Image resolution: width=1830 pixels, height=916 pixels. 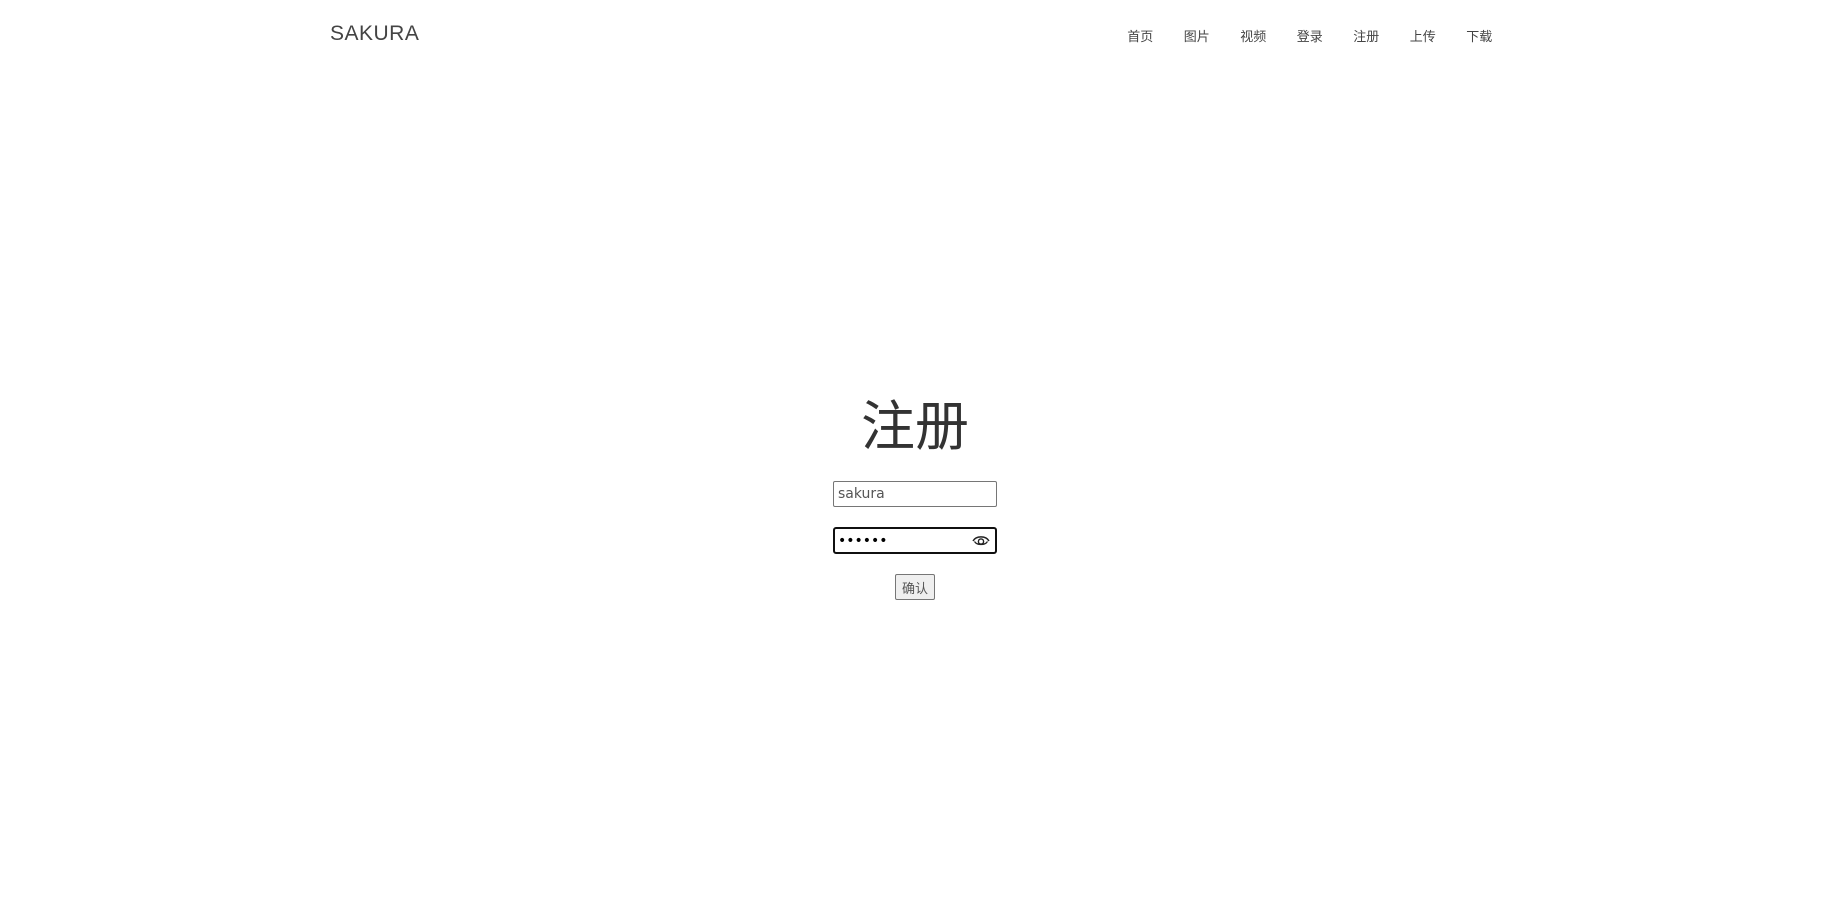 What do you see at coordinates (1253, 35) in the screenshot?
I see `nav-item-videos: 视频` at bounding box center [1253, 35].